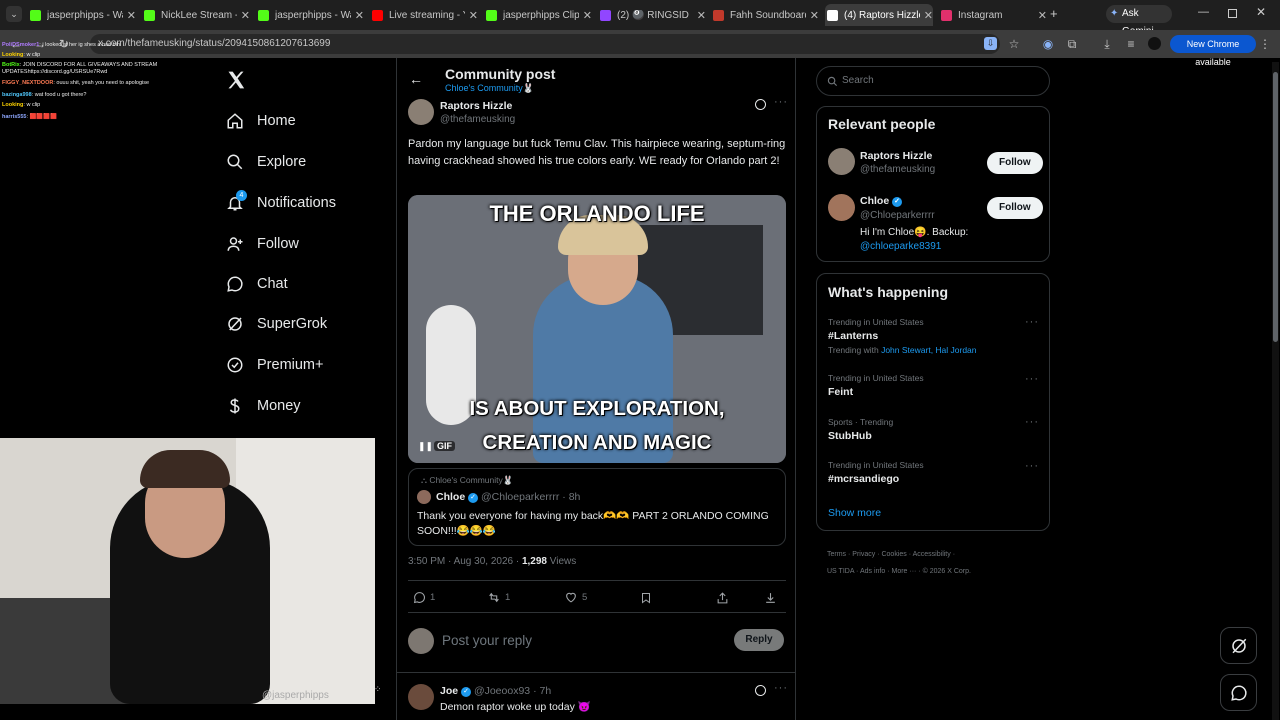 This screenshot has height=720, width=1280. What do you see at coordinates (1238, 692) in the screenshot?
I see `messages-floating-button` at bounding box center [1238, 692].